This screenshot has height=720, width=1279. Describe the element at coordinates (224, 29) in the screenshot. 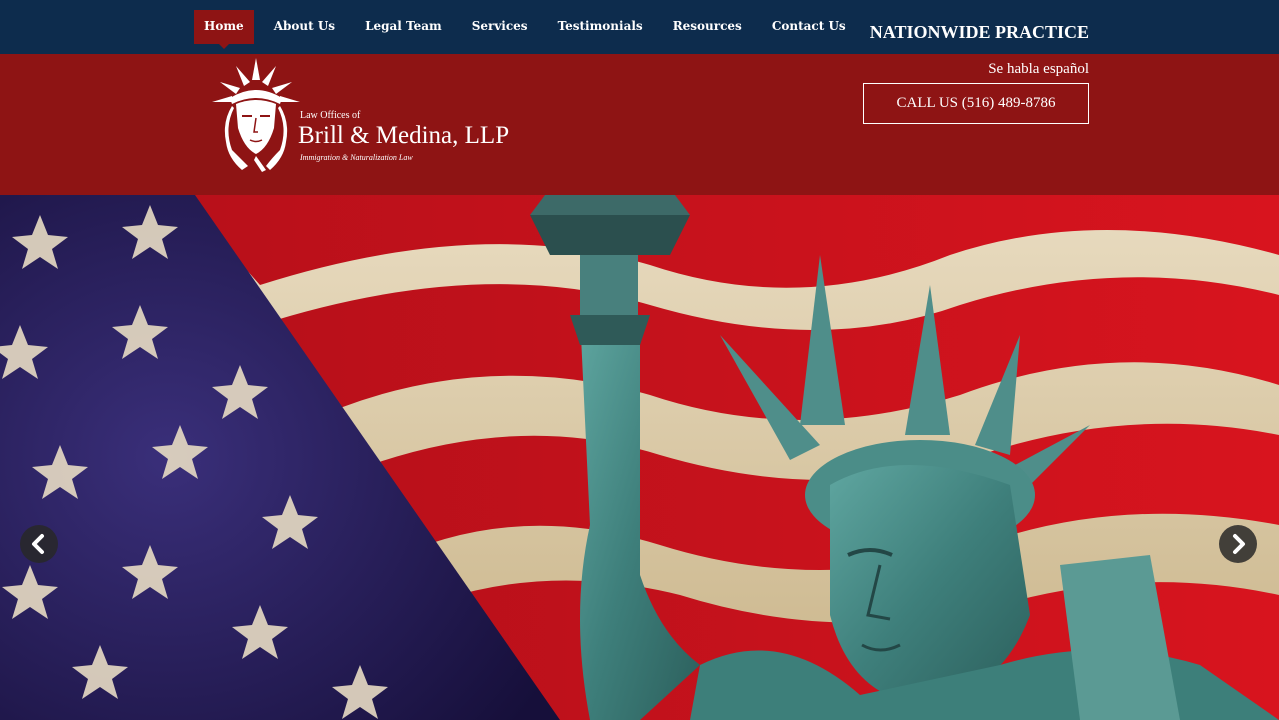

I see `nav-home: Home` at that location.